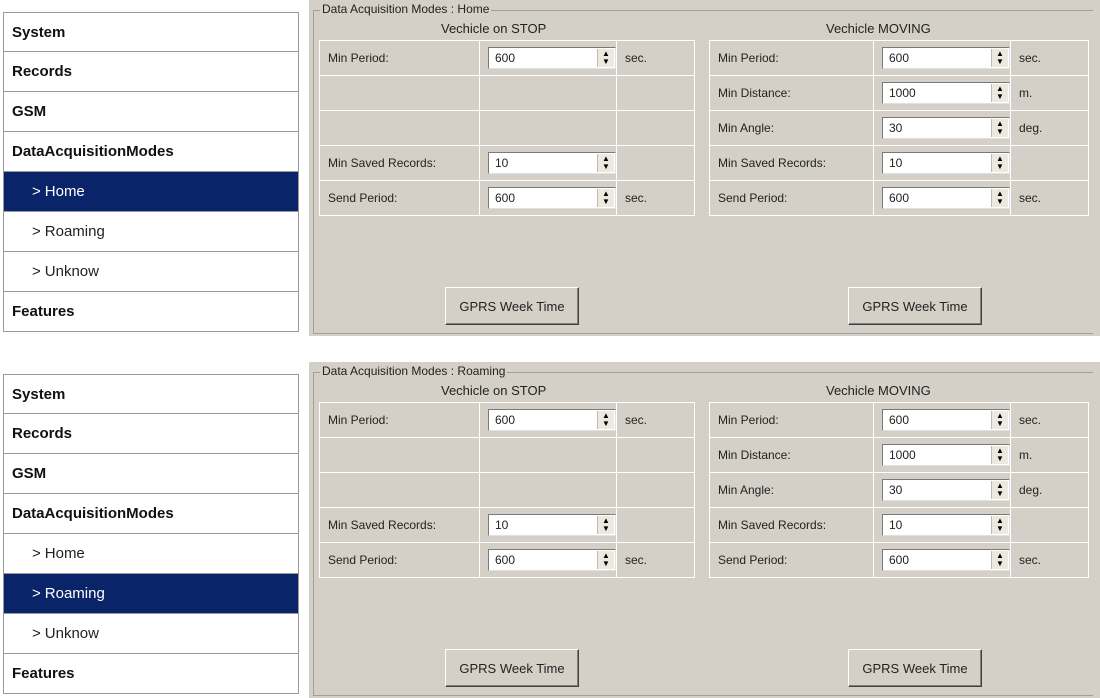 The width and height of the screenshot is (1100, 698). Describe the element at coordinates (43, 311) in the screenshot. I see `sidebar-item-label: Features` at that location.